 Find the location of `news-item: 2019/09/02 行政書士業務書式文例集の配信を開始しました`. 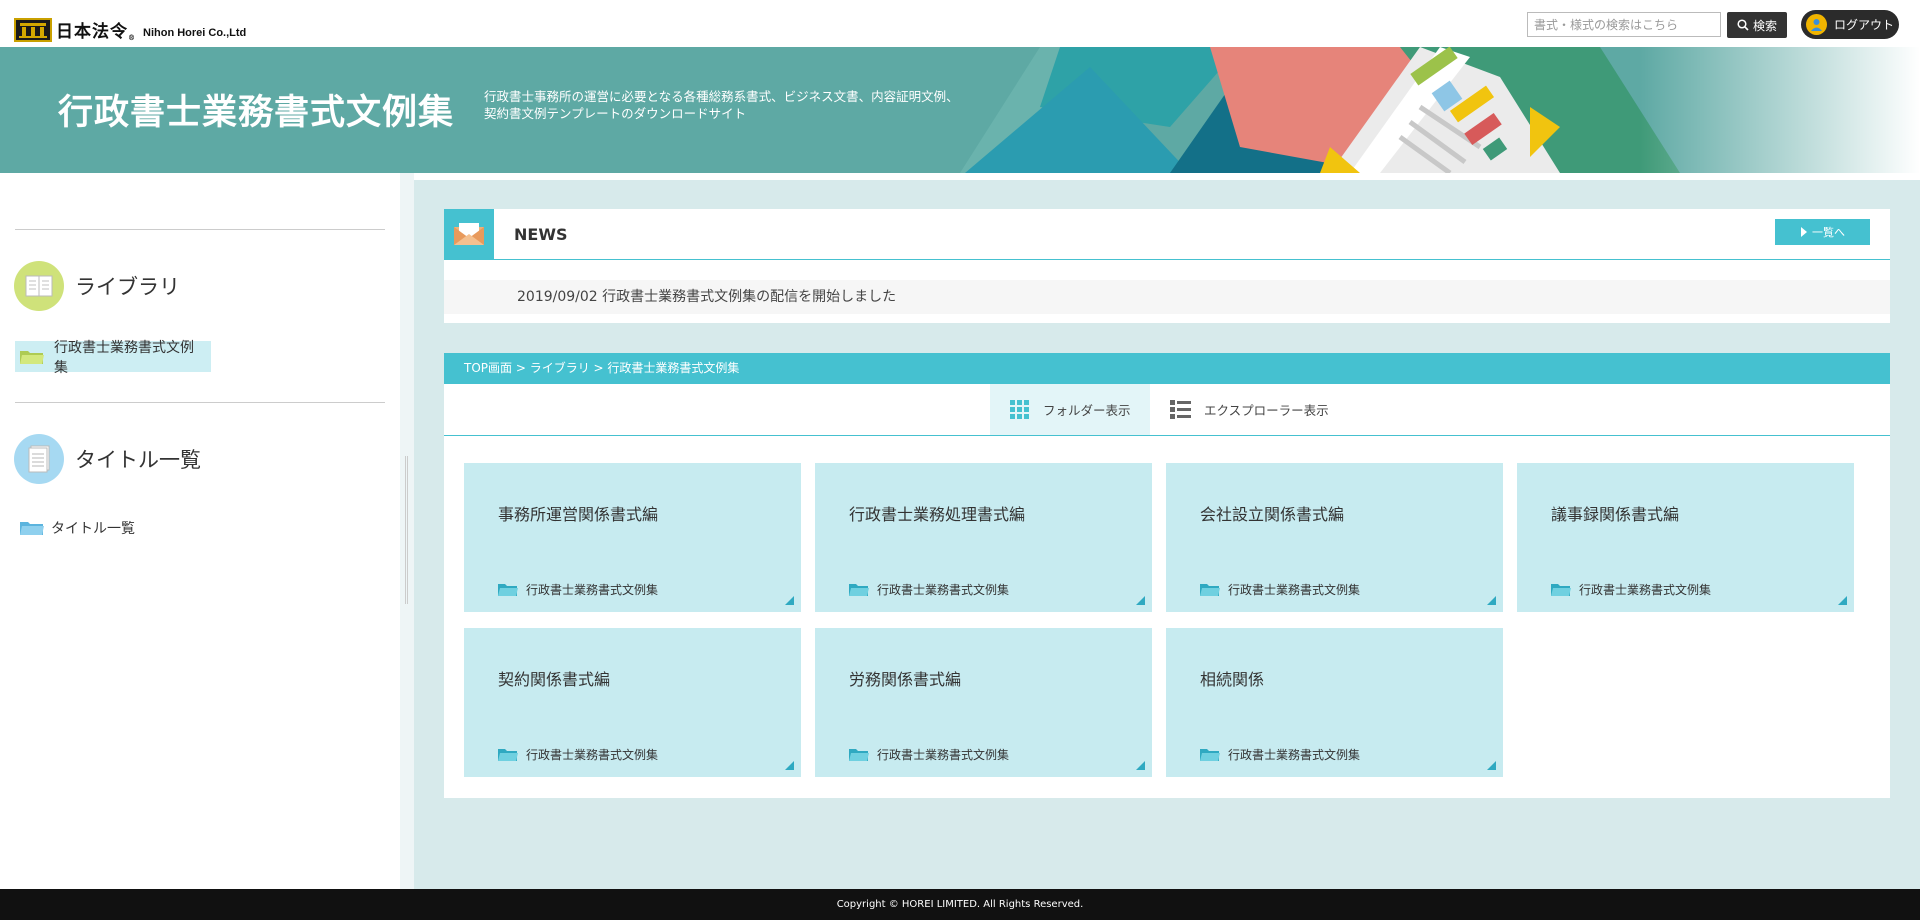

news-item: 2019/09/02 行政書士業務書式文例集の配信を開始しました is located at coordinates (1167, 297).